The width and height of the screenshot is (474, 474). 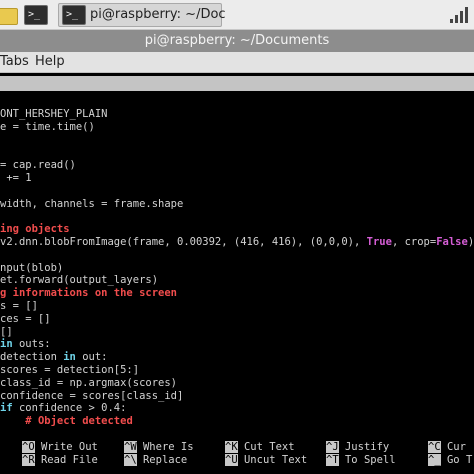 What do you see at coordinates (237, 127) in the screenshot?
I see `code-line: e = time.time()` at bounding box center [237, 127].